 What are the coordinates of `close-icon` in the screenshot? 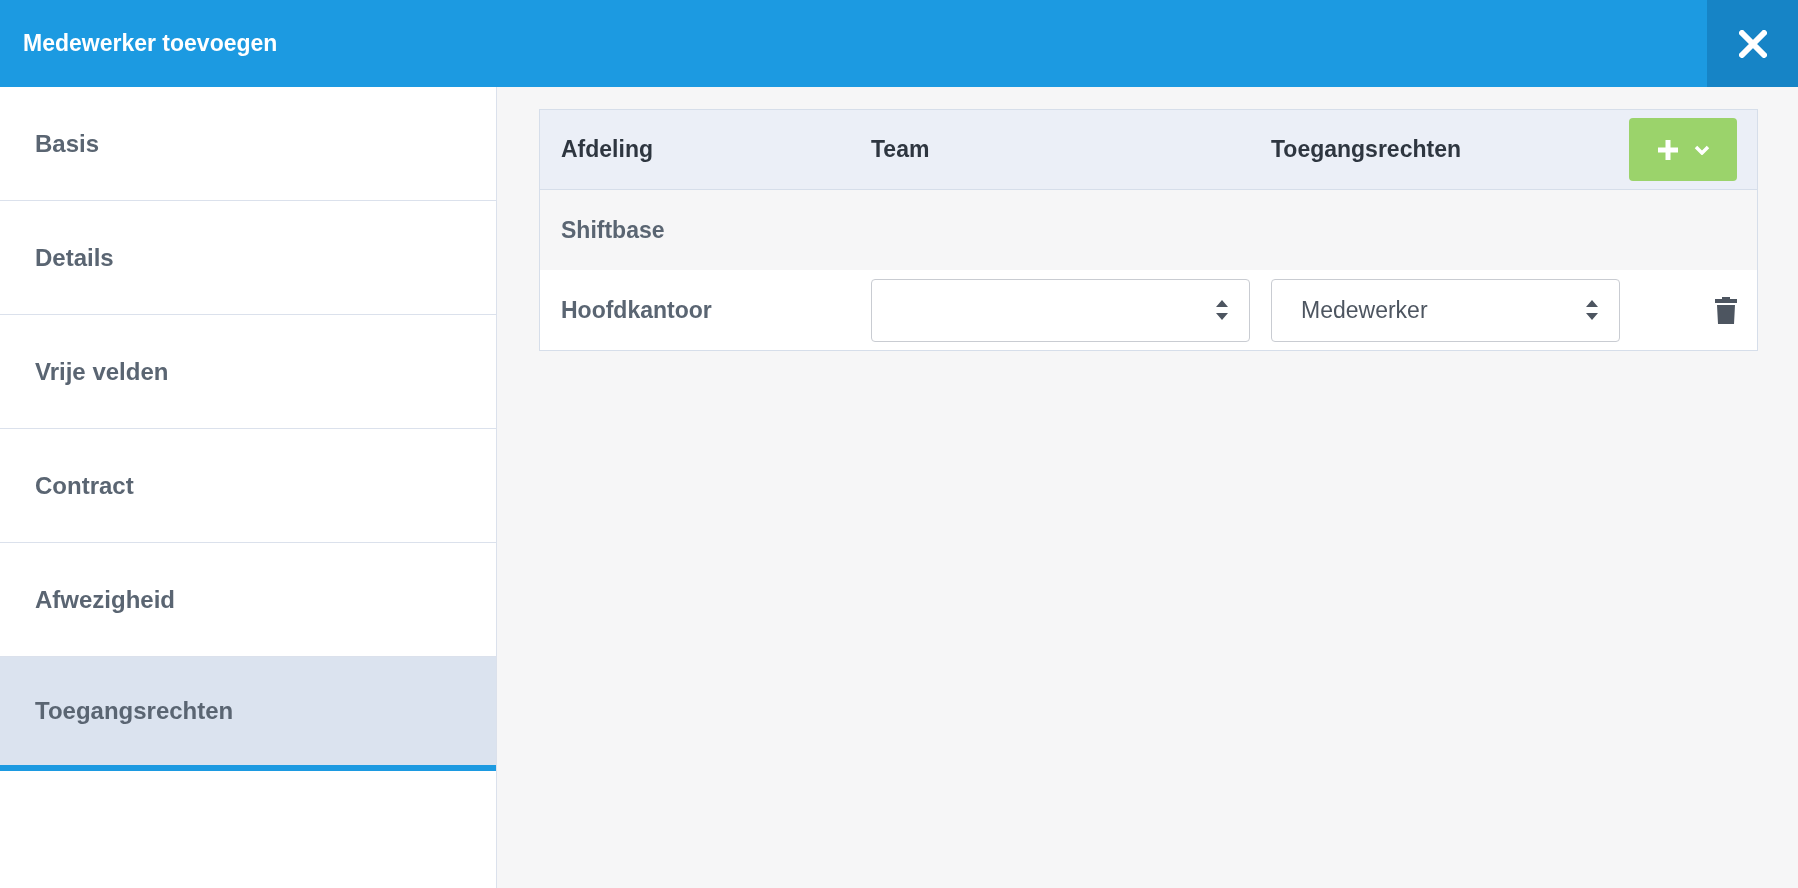 It's located at (1752, 43).